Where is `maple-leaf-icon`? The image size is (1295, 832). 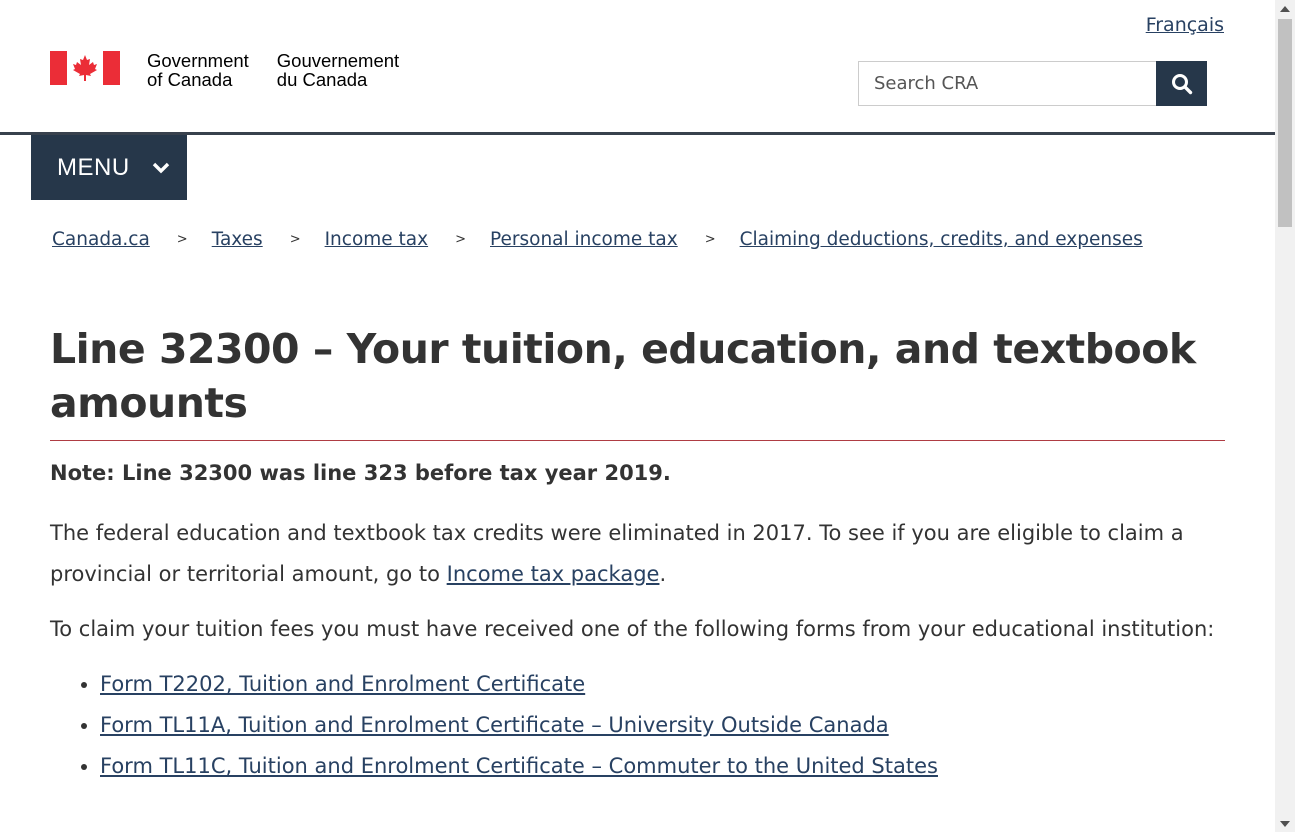 maple-leaf-icon is located at coordinates (85, 68).